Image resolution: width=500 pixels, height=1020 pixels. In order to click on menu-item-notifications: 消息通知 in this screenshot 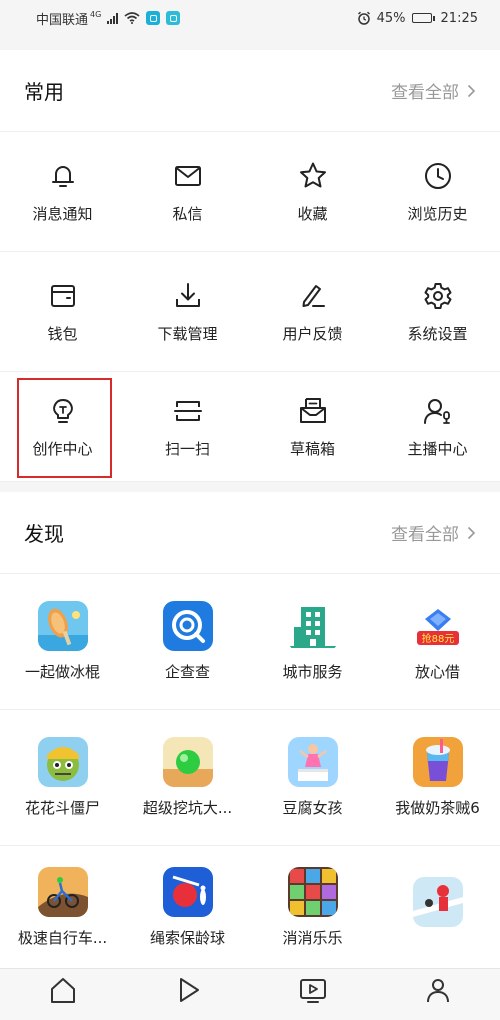, I will do `click(62, 191)`.